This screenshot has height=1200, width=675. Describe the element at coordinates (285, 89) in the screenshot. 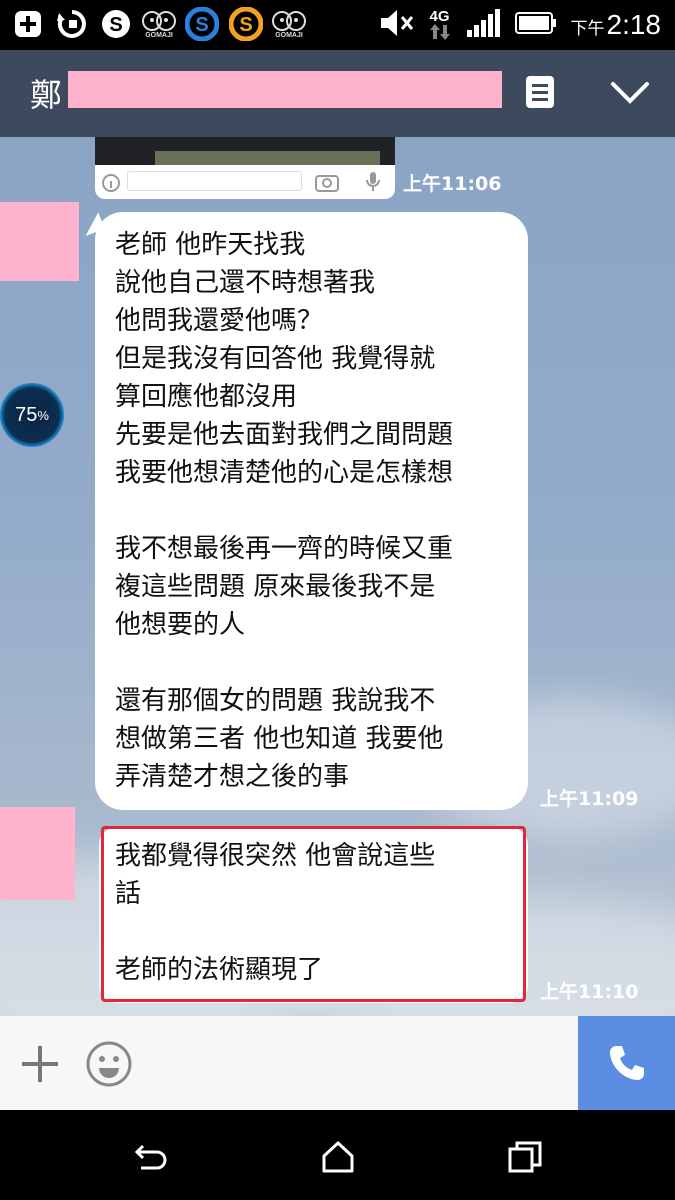

I see `redacted-name` at that location.